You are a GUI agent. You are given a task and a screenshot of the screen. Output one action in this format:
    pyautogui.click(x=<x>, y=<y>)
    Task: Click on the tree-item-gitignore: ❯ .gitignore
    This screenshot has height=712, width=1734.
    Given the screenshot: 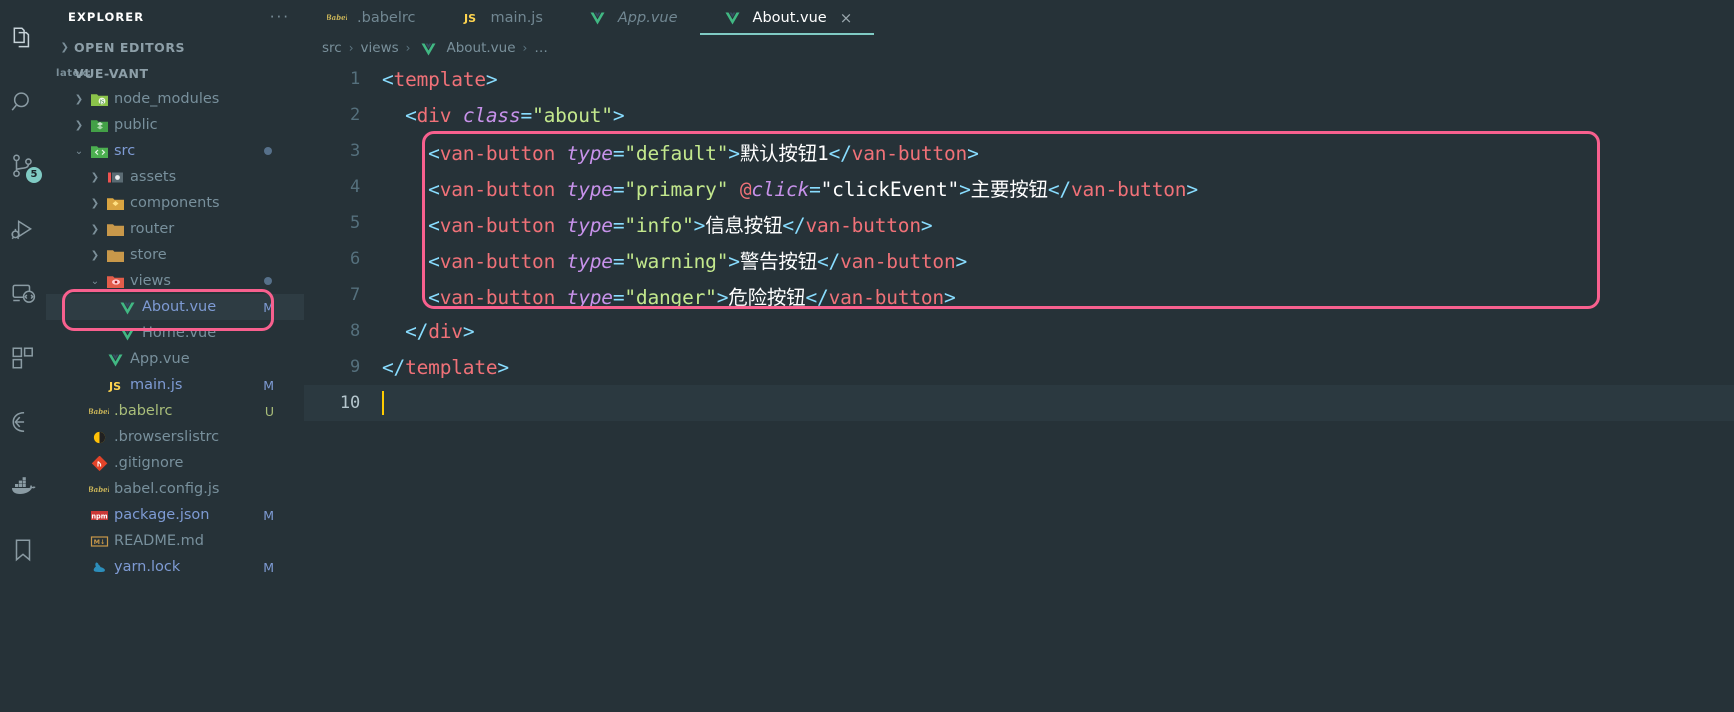 What is the action you would take?
    pyautogui.click(x=175, y=463)
    